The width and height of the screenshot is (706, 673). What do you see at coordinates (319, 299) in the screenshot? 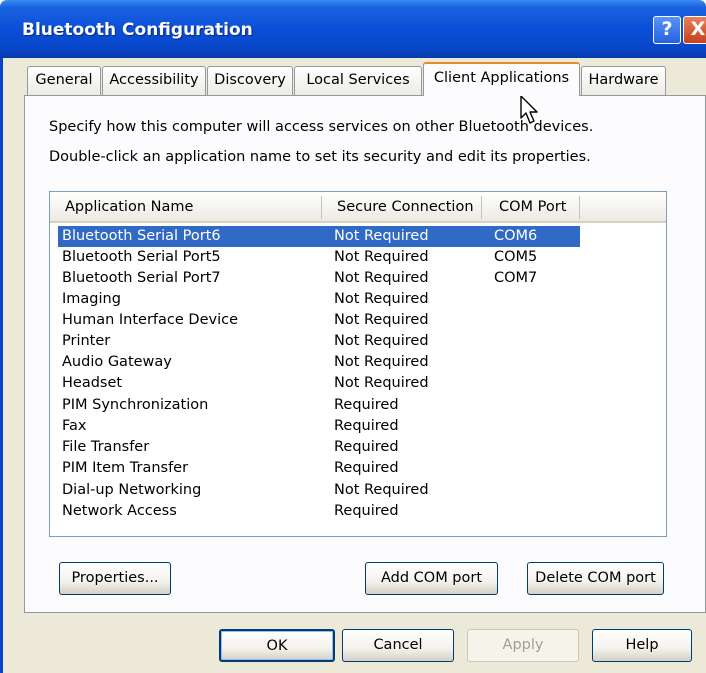
I see `list-row: Imaging Not Required` at bounding box center [319, 299].